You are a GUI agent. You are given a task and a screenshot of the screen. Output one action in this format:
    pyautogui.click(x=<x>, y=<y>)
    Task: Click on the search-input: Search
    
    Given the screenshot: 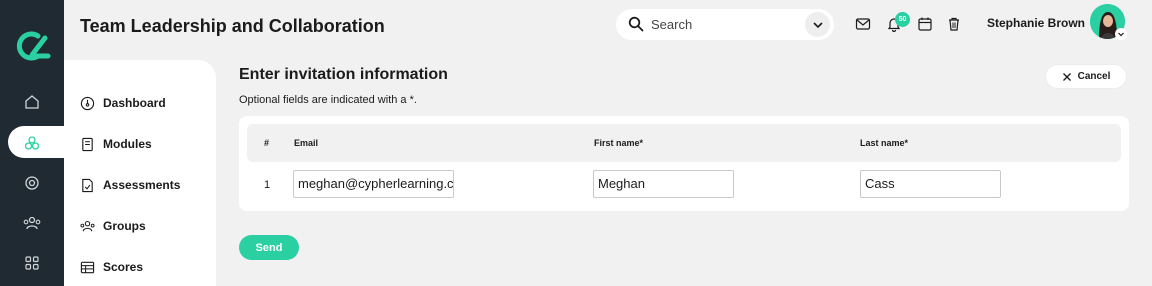 What is the action you would take?
    pyautogui.click(x=671, y=24)
    